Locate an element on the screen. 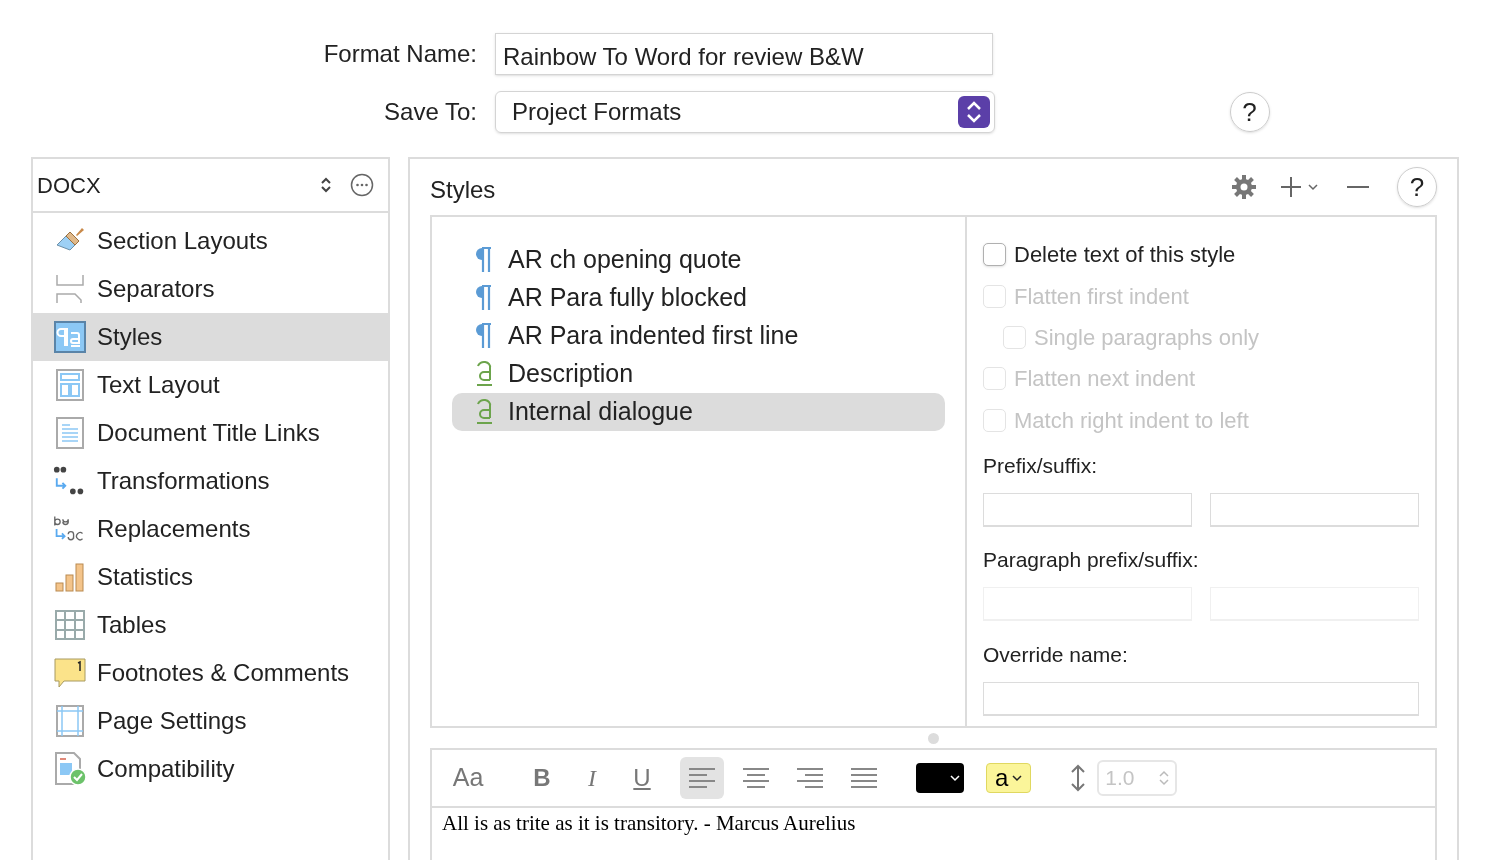 Image resolution: width=1486 pixels, height=860 pixels. sidebar-item: Page Settings is located at coordinates (210, 721).